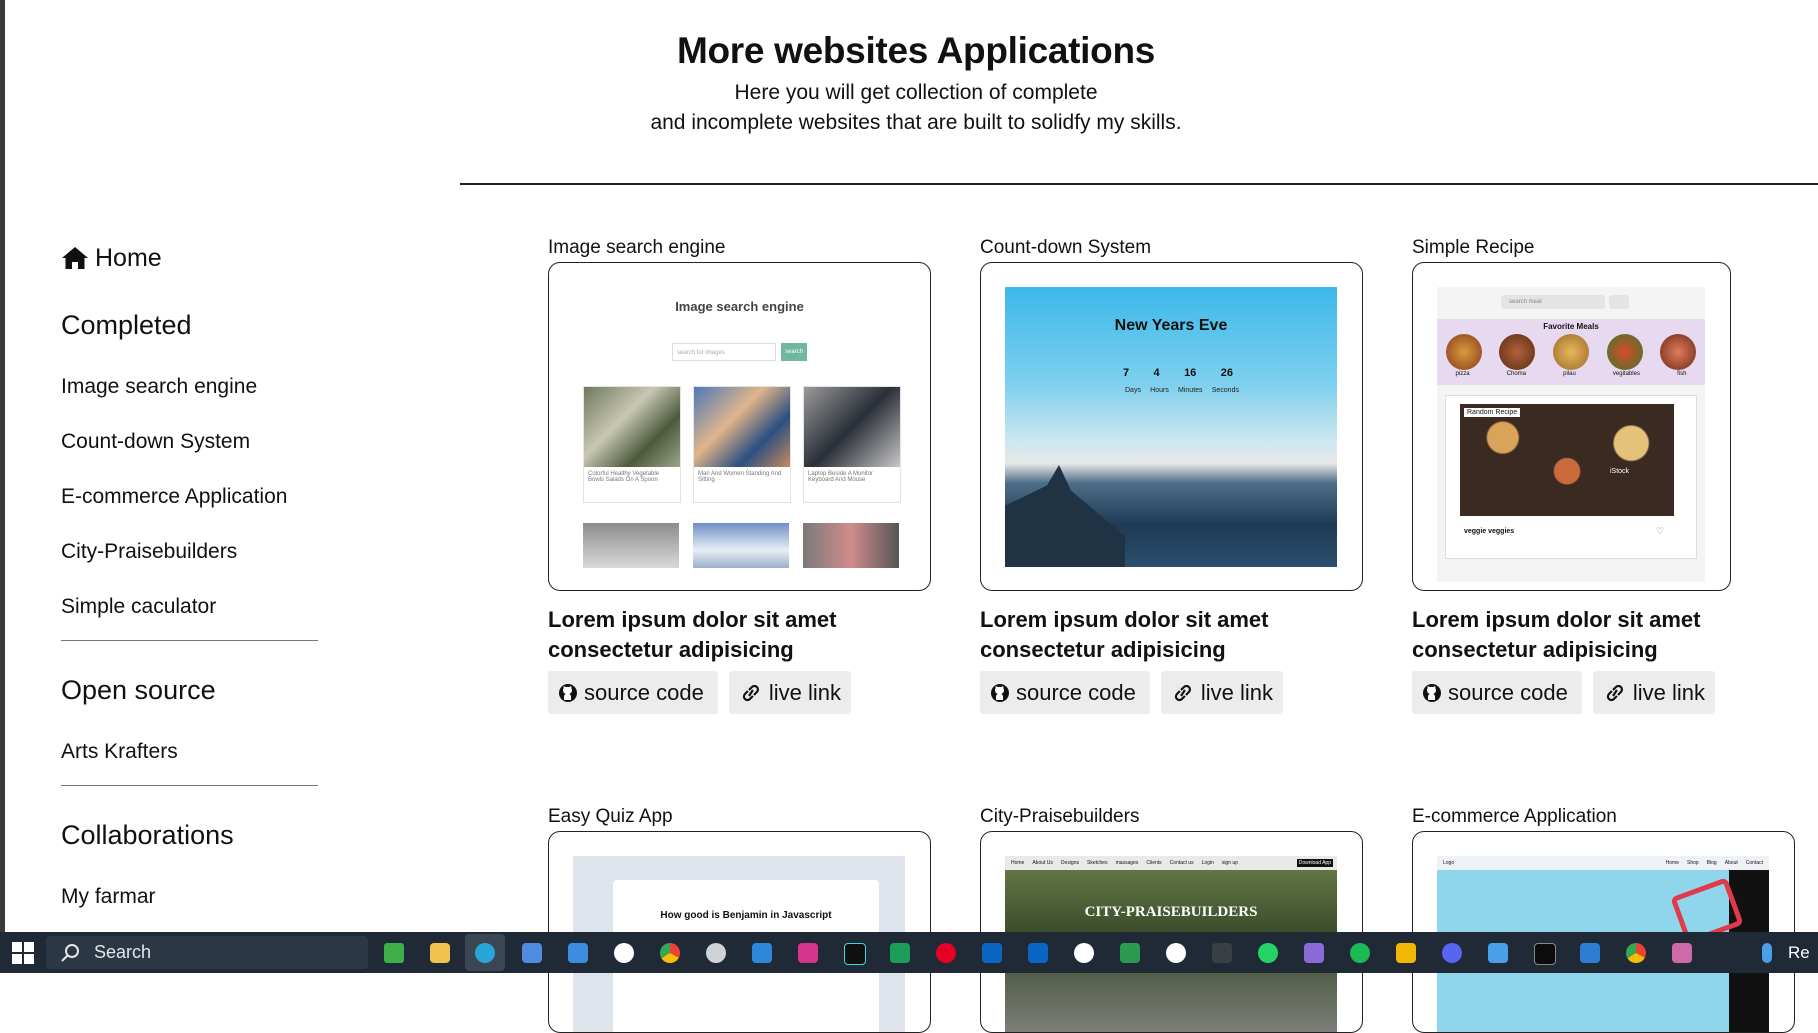 This screenshot has height=1033, width=1818. Describe the element at coordinates (1130, 953) in the screenshot. I see `meet-icon` at that location.